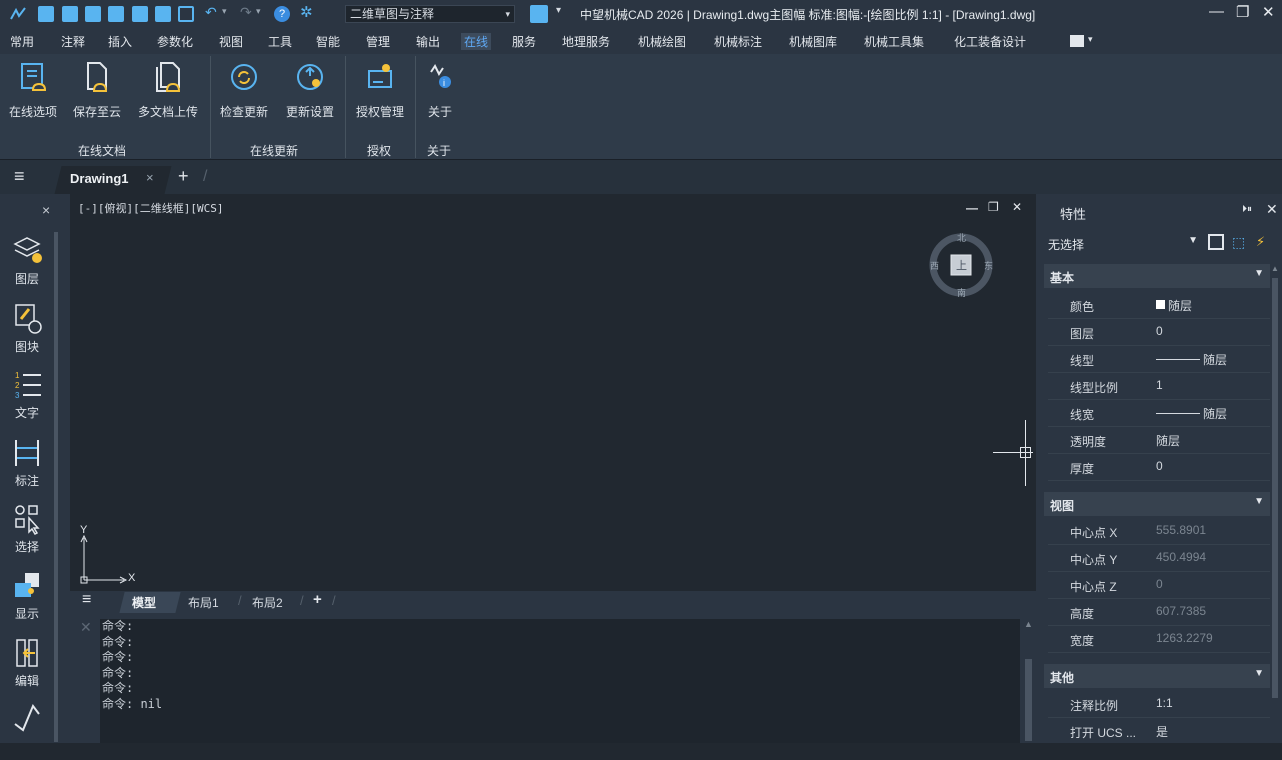 The image size is (1282, 760). Describe the element at coordinates (267, 602) in the screenshot. I see `tab-layout2: 布局2` at that location.